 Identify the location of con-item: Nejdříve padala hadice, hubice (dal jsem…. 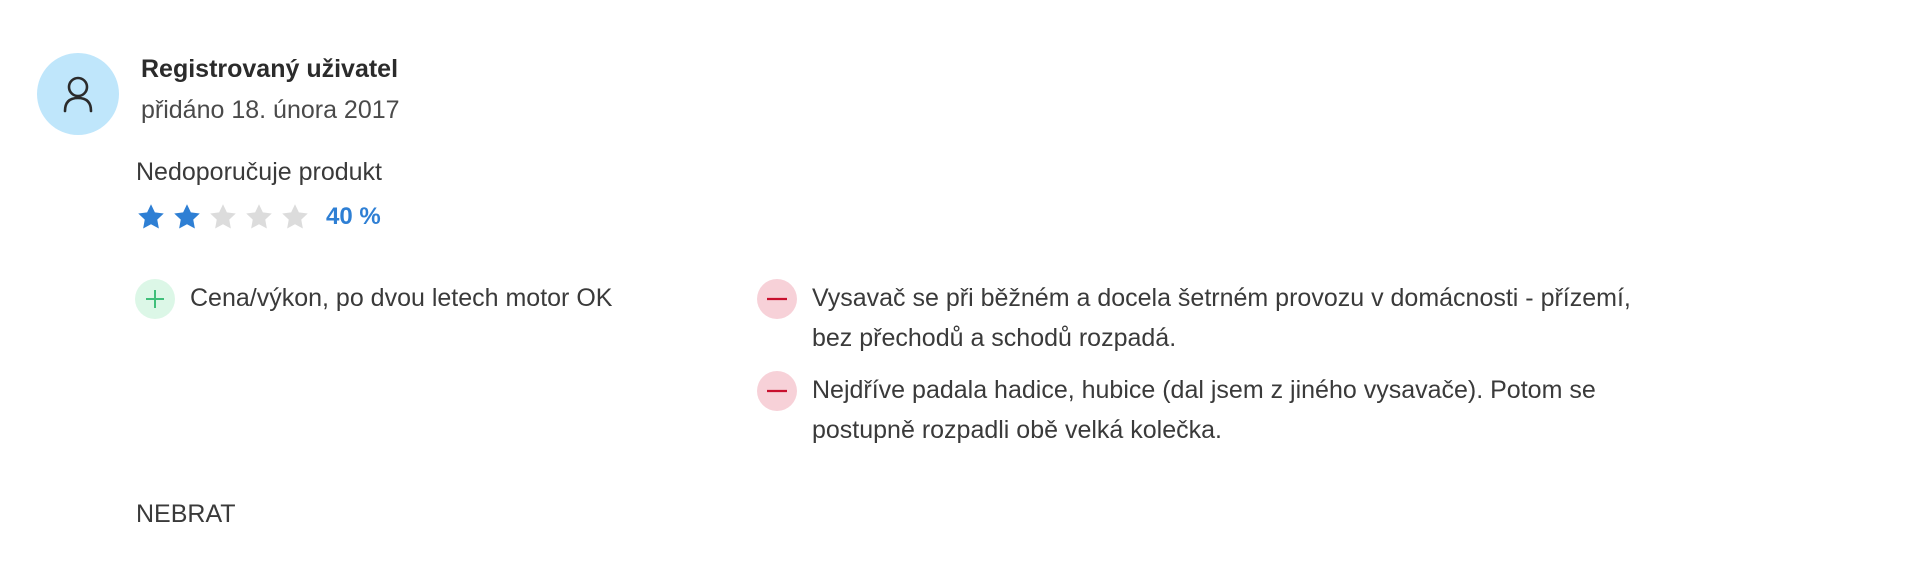
(1207, 410).